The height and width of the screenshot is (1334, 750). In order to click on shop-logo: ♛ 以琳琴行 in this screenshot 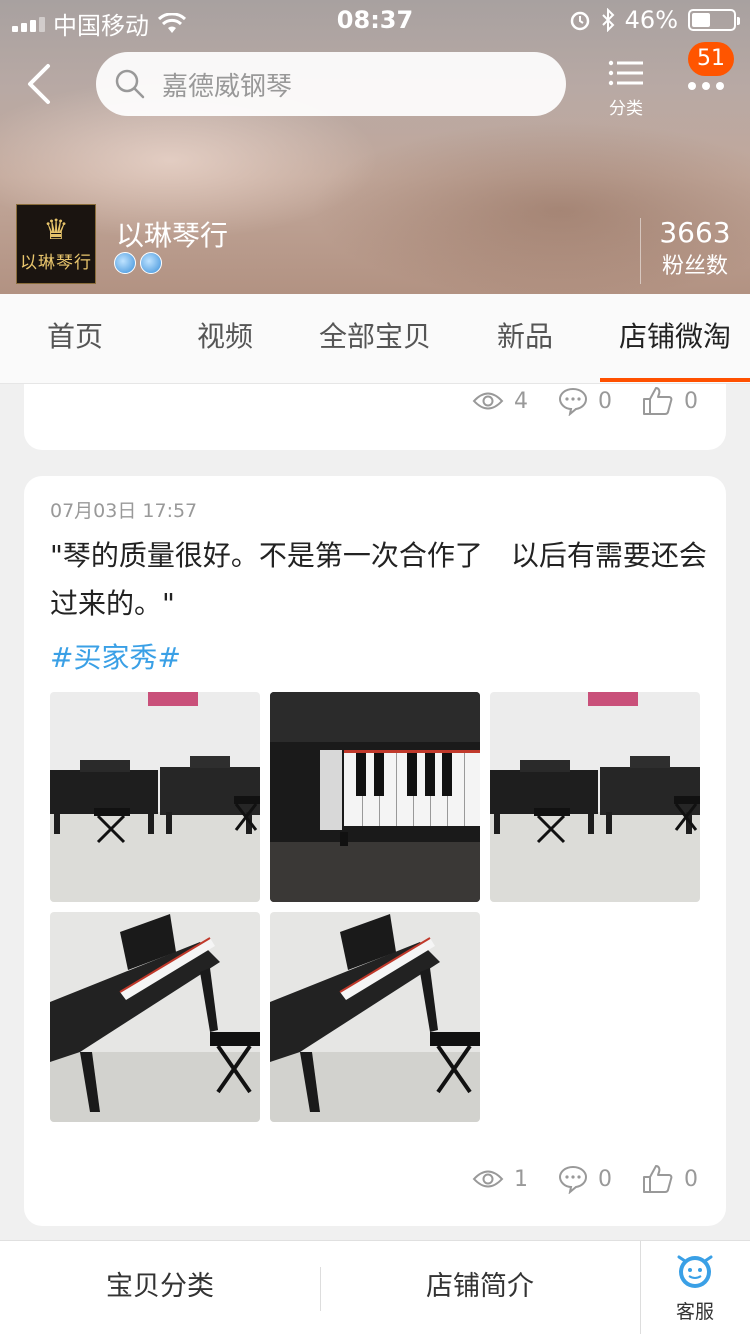, I will do `click(56, 244)`.